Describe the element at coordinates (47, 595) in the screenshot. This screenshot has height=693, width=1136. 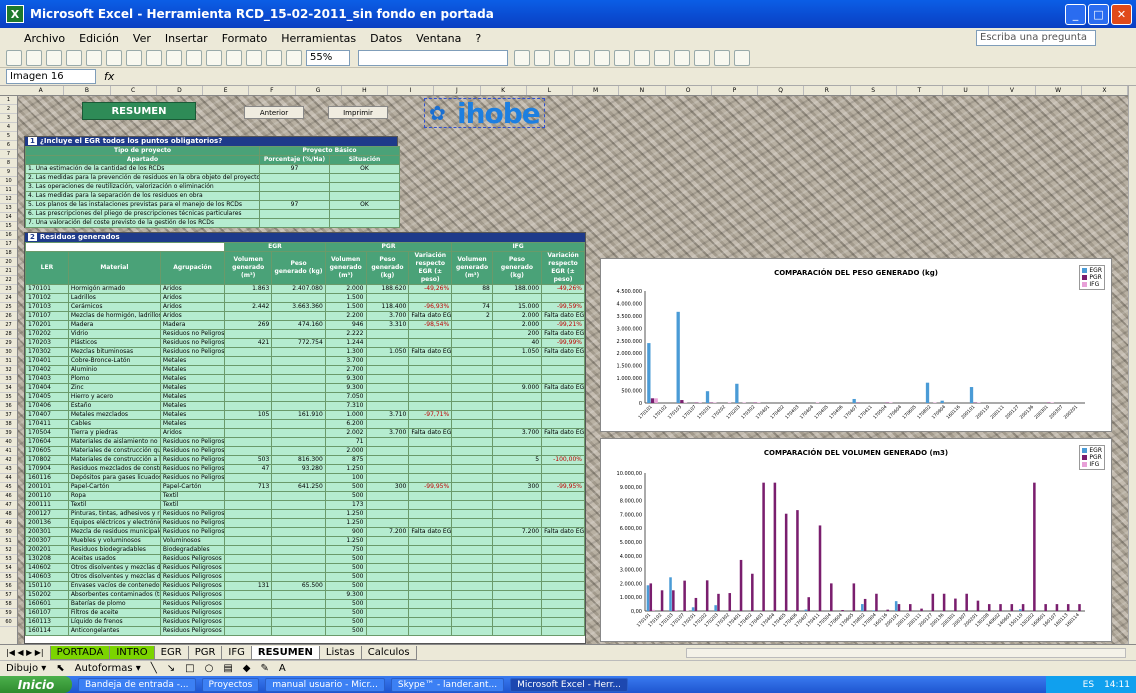
I see `residuos-cell: 150202` at that location.